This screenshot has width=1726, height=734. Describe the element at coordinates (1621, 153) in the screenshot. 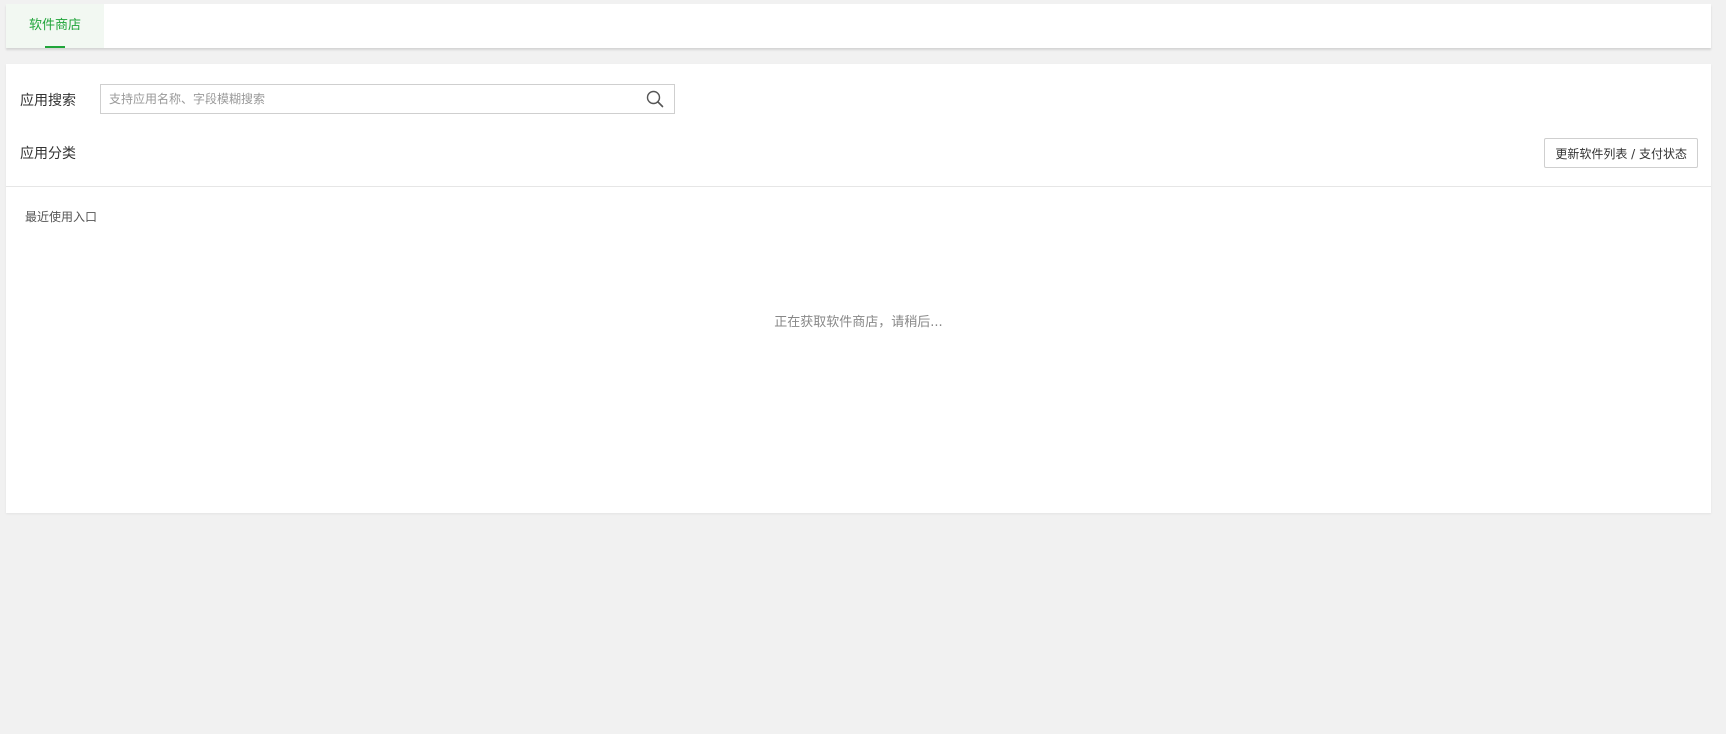

I see `update-list-button: 更新软件列表 / 支付状态` at that location.